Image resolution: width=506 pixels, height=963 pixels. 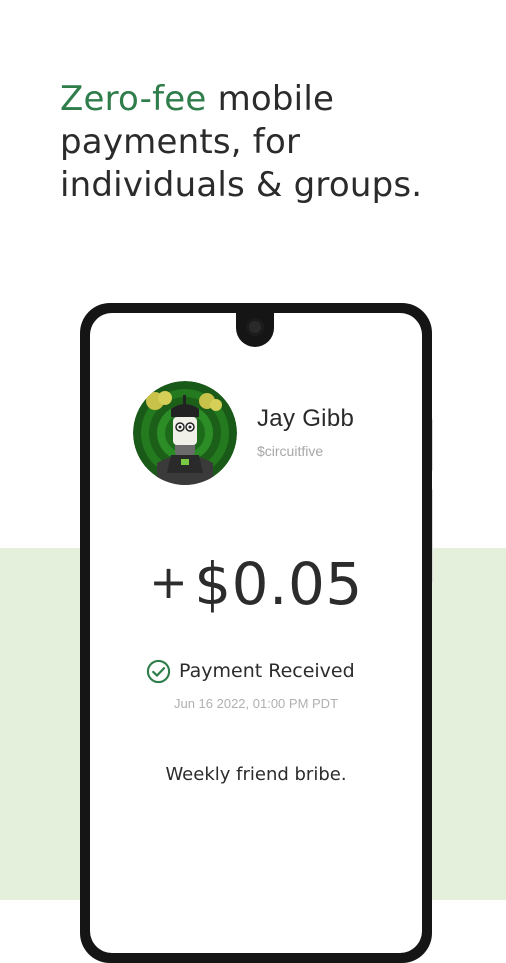 I want to click on avatar-illustration, so click(x=185, y=433).